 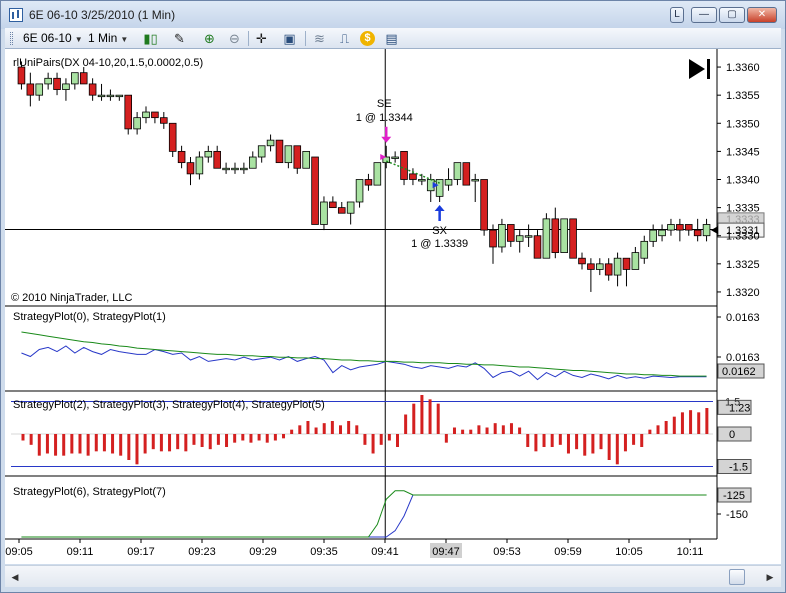 I want to click on app-chart-icon, so click(x=16, y=15).